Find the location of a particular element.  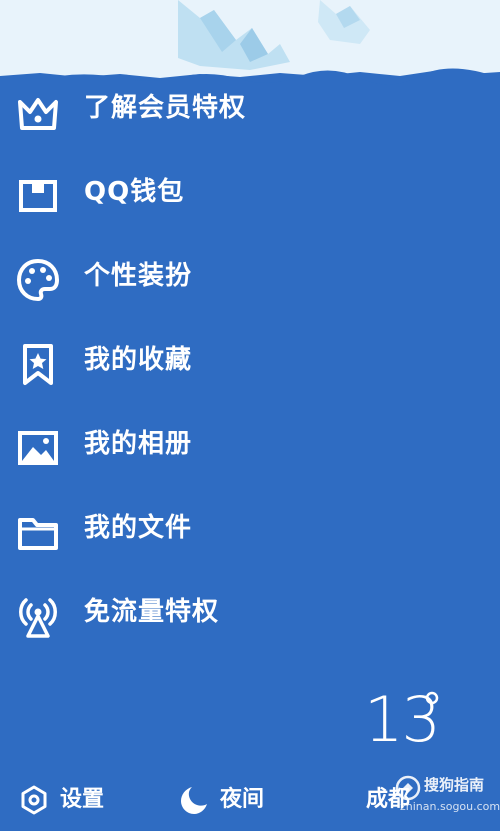

menu-item-label: 我的相册 is located at coordinates (138, 444).